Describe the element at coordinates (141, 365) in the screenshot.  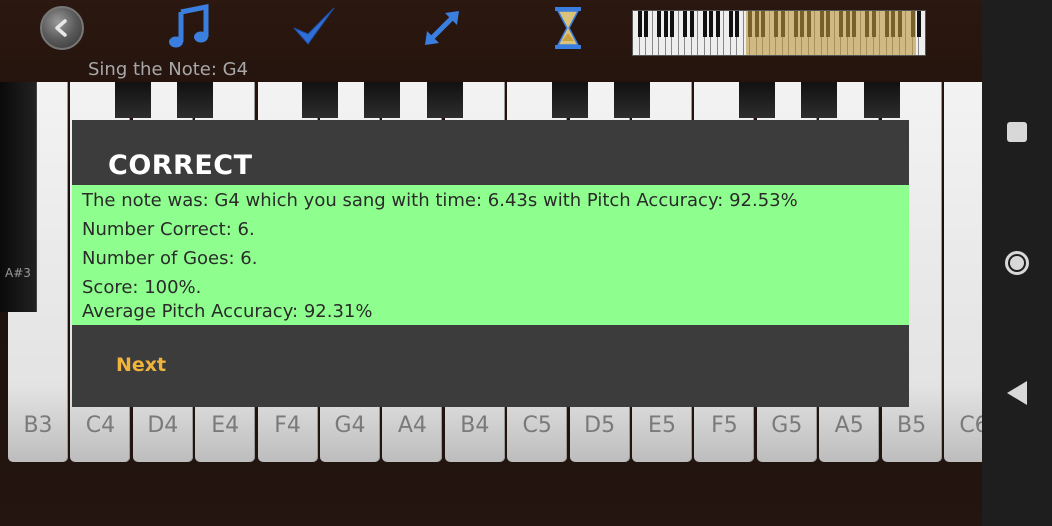
I see `next-button: Next` at that location.